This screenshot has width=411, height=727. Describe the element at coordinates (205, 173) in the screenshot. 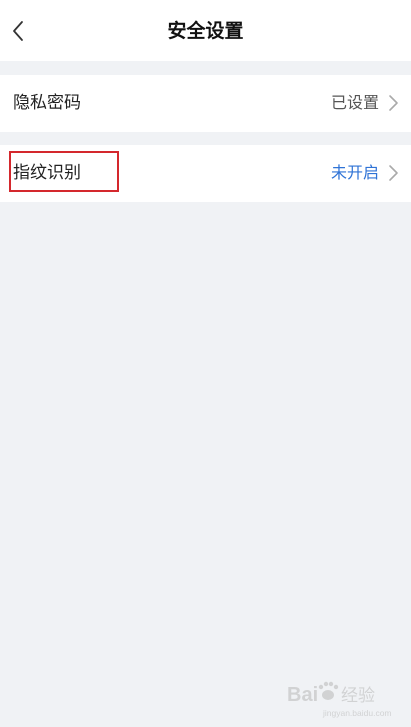

I see `fingerprint-row: 指纹识别 未开启` at that location.